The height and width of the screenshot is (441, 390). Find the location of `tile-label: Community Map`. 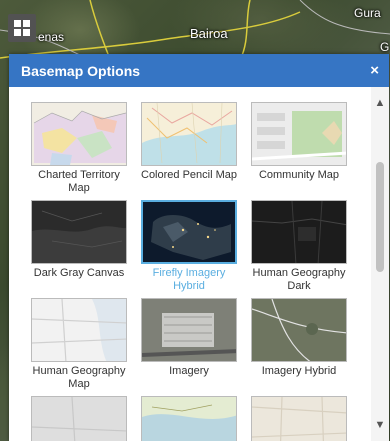

tile-label: Community Map is located at coordinates (299, 175).